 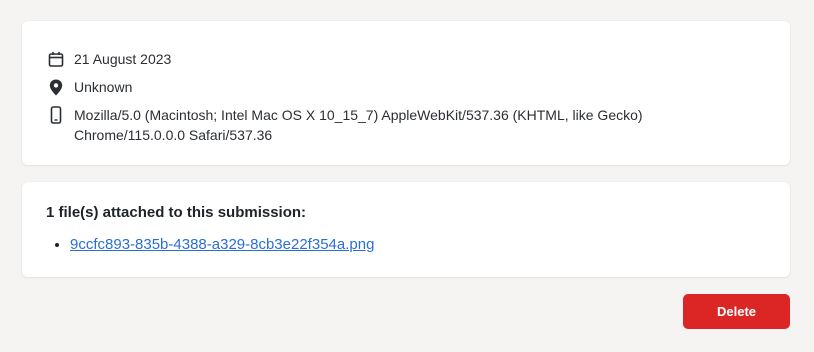 I want to click on file-link: 9ccfc893-835b-4388-a329-8cb3e22f354a.png, so click(x=222, y=244).